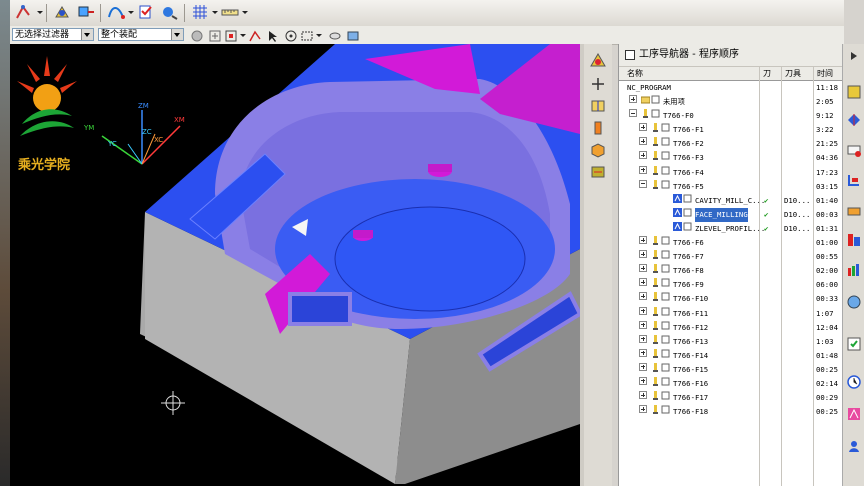 The width and height of the screenshot is (864, 486). I want to click on operation-row: T766-F5 03:15, so click(731, 186).